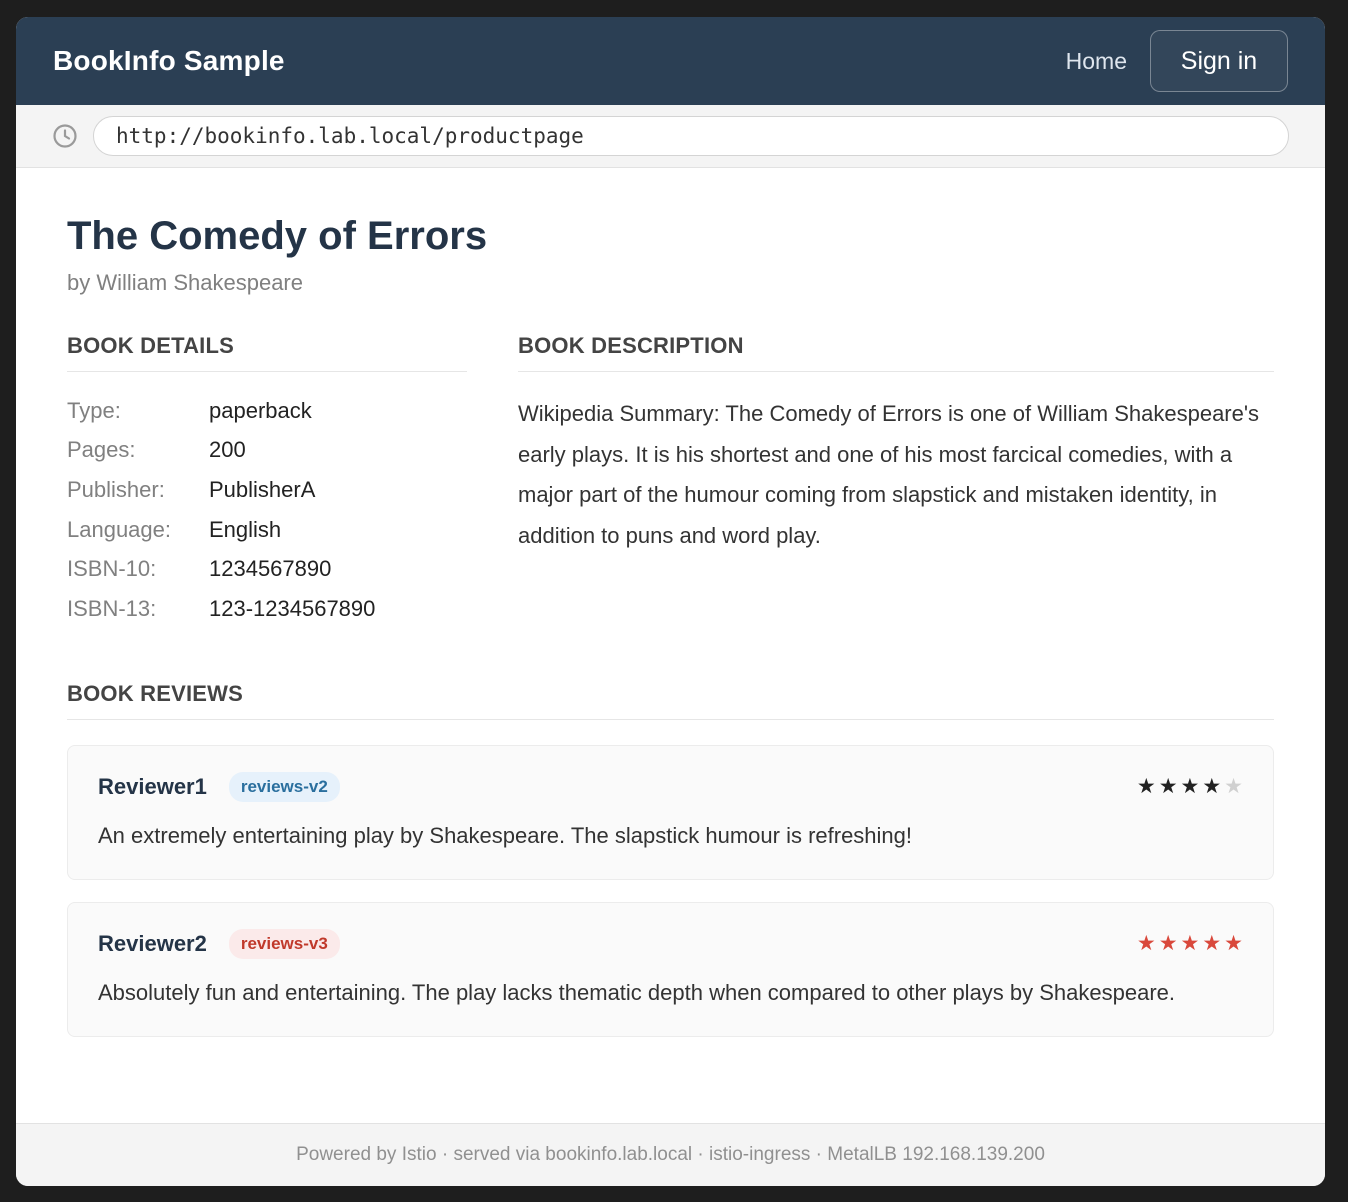 The image size is (1348, 1202). What do you see at coordinates (267, 451) in the screenshot?
I see `detail-row-pages: Pages: 200` at bounding box center [267, 451].